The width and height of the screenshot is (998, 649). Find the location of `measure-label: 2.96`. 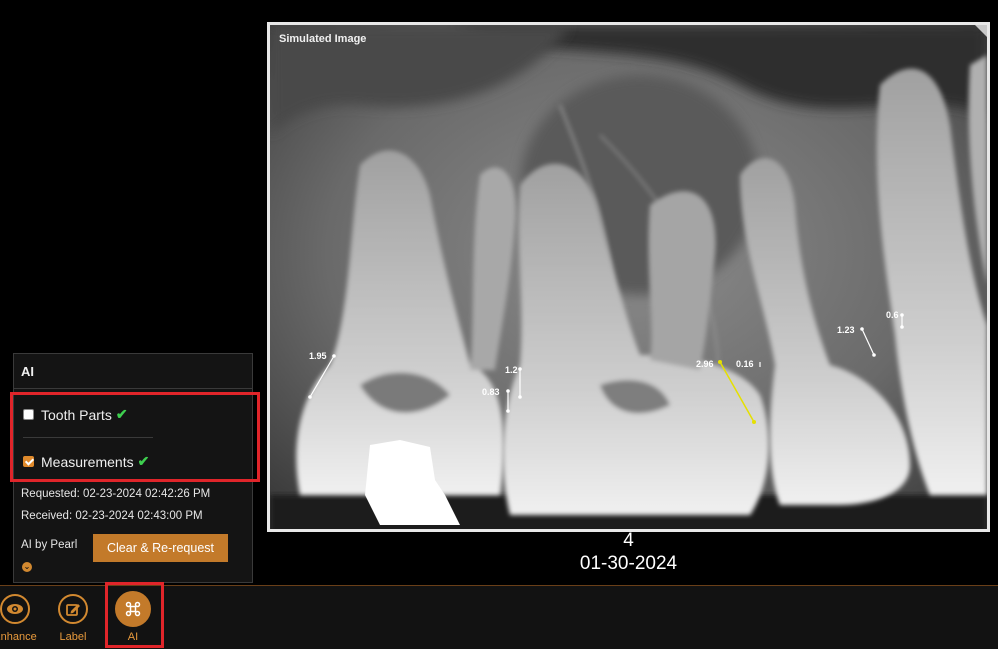

measure-label: 2.96 is located at coordinates (705, 364).